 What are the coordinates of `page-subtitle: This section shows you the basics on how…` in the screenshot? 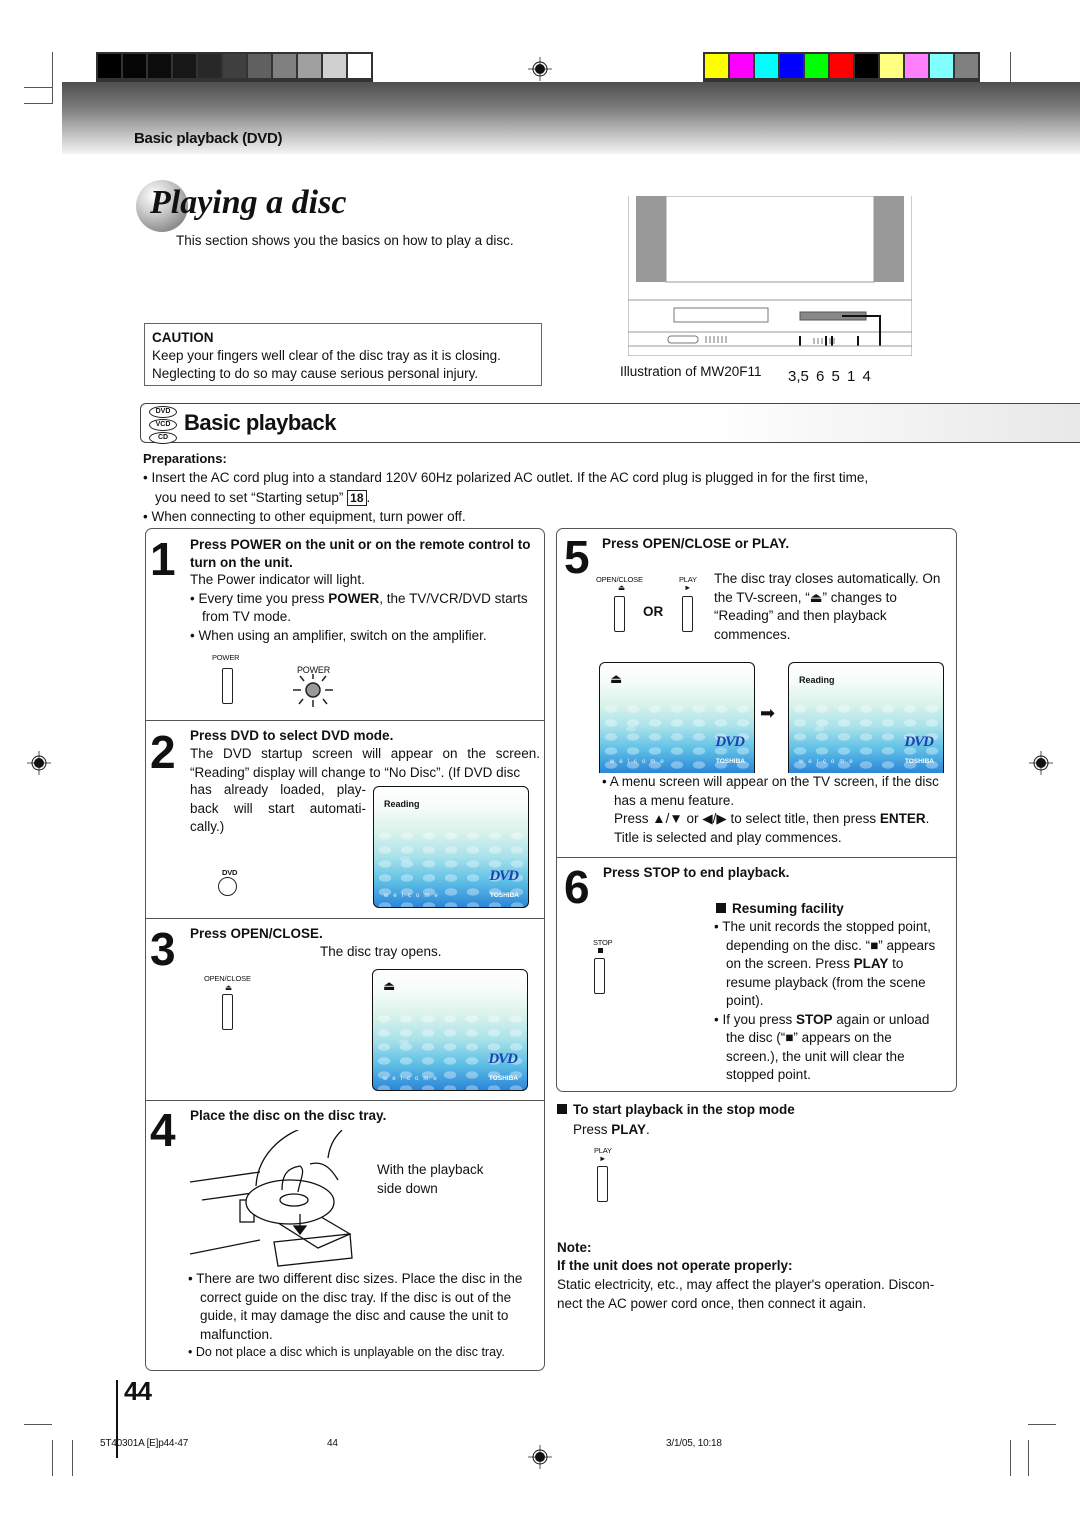 It's located at (345, 240).